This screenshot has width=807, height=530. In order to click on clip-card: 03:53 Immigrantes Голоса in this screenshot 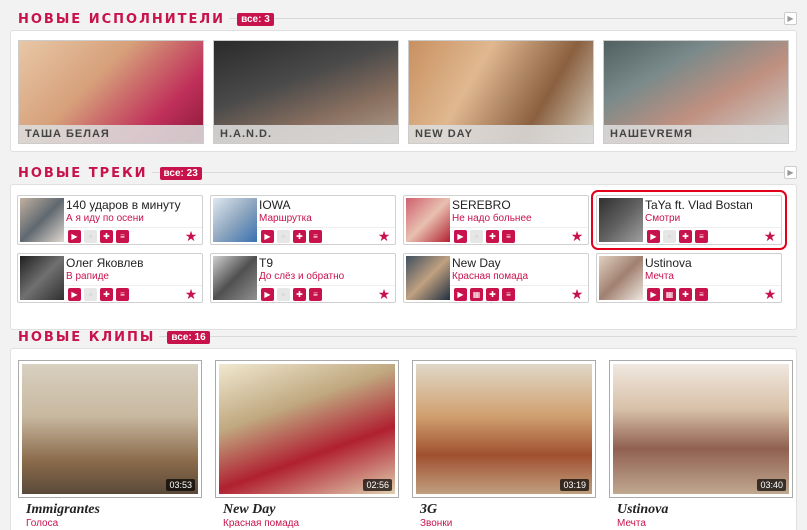, I will do `click(110, 445)`.